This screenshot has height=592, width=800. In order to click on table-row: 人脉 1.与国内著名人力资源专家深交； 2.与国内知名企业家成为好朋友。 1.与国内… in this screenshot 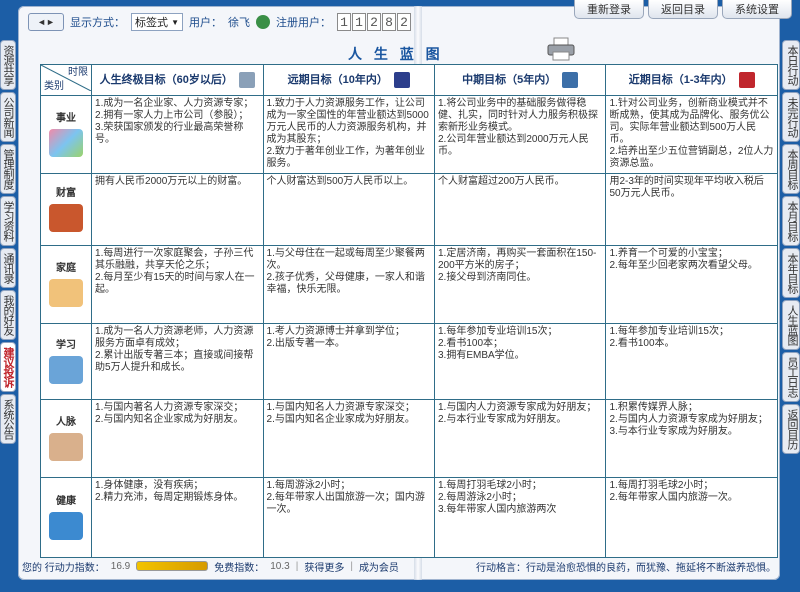, I will do `click(408, 438)`.